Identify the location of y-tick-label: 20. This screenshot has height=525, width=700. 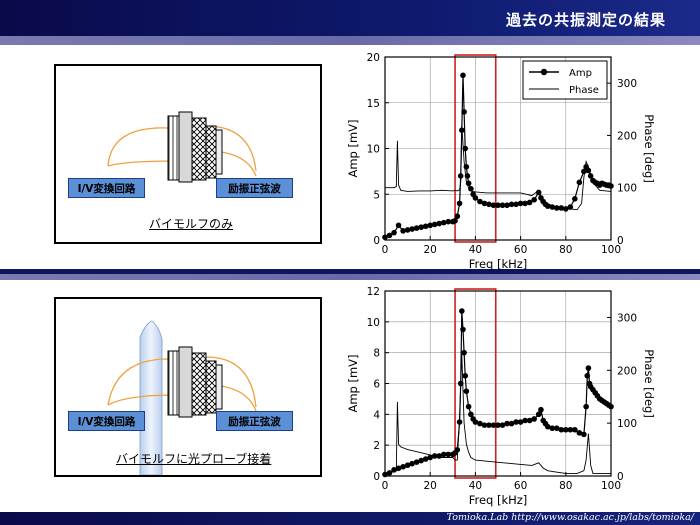
(373, 58).